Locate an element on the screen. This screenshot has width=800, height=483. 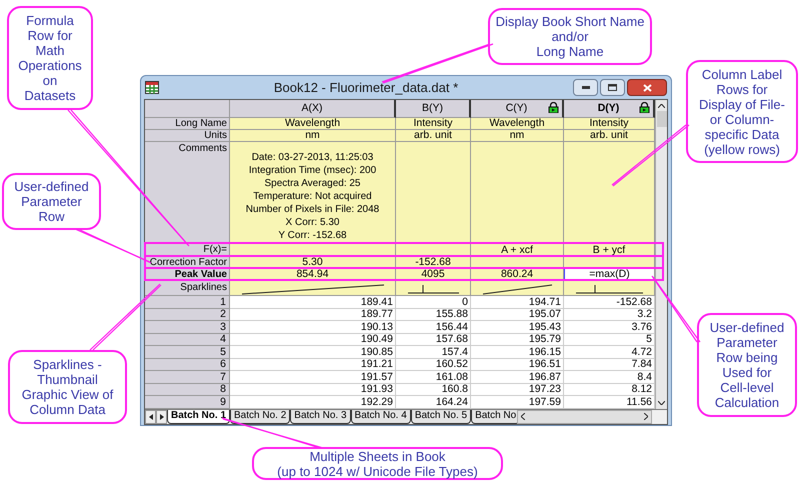
table-cell: 4.72 is located at coordinates (609, 352).